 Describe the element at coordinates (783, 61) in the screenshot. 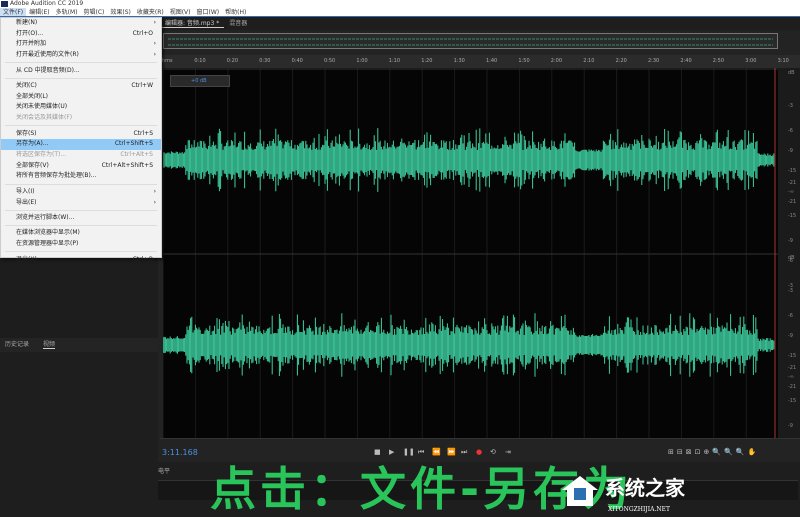

I see `ruler-tick-label: 3:10` at that location.